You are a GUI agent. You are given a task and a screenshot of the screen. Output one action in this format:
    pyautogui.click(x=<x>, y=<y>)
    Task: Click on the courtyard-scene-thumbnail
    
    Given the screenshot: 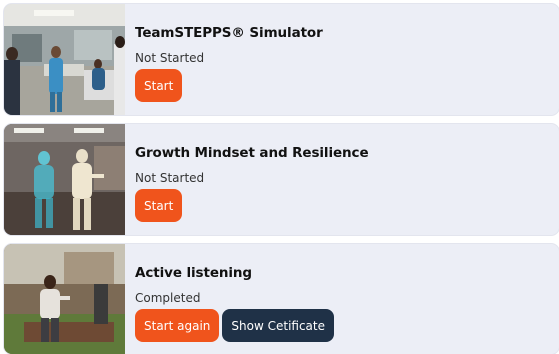 What is the action you would take?
    pyautogui.click(x=64, y=299)
    